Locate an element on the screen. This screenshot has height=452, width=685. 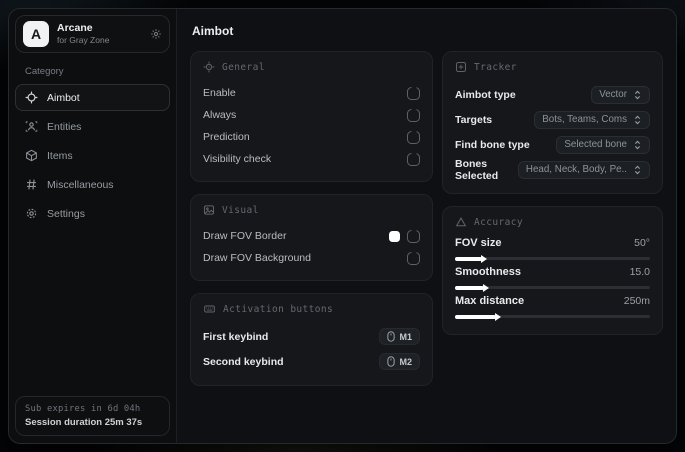
setting-label: Second keybind is located at coordinates (243, 361).